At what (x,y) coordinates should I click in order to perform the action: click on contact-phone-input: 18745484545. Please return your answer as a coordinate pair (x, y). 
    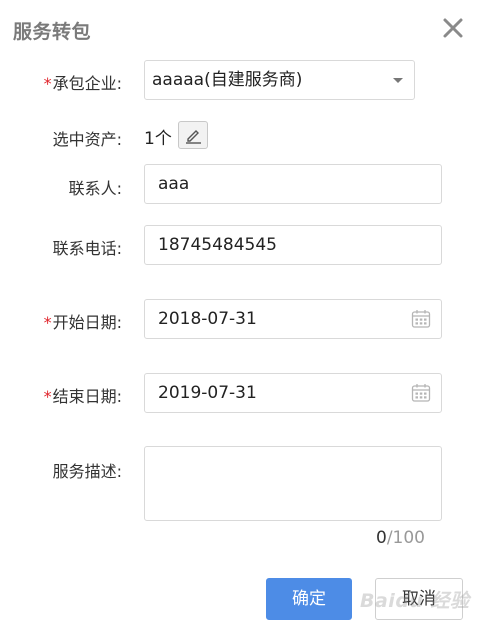
    Looking at the image, I should click on (293, 245).